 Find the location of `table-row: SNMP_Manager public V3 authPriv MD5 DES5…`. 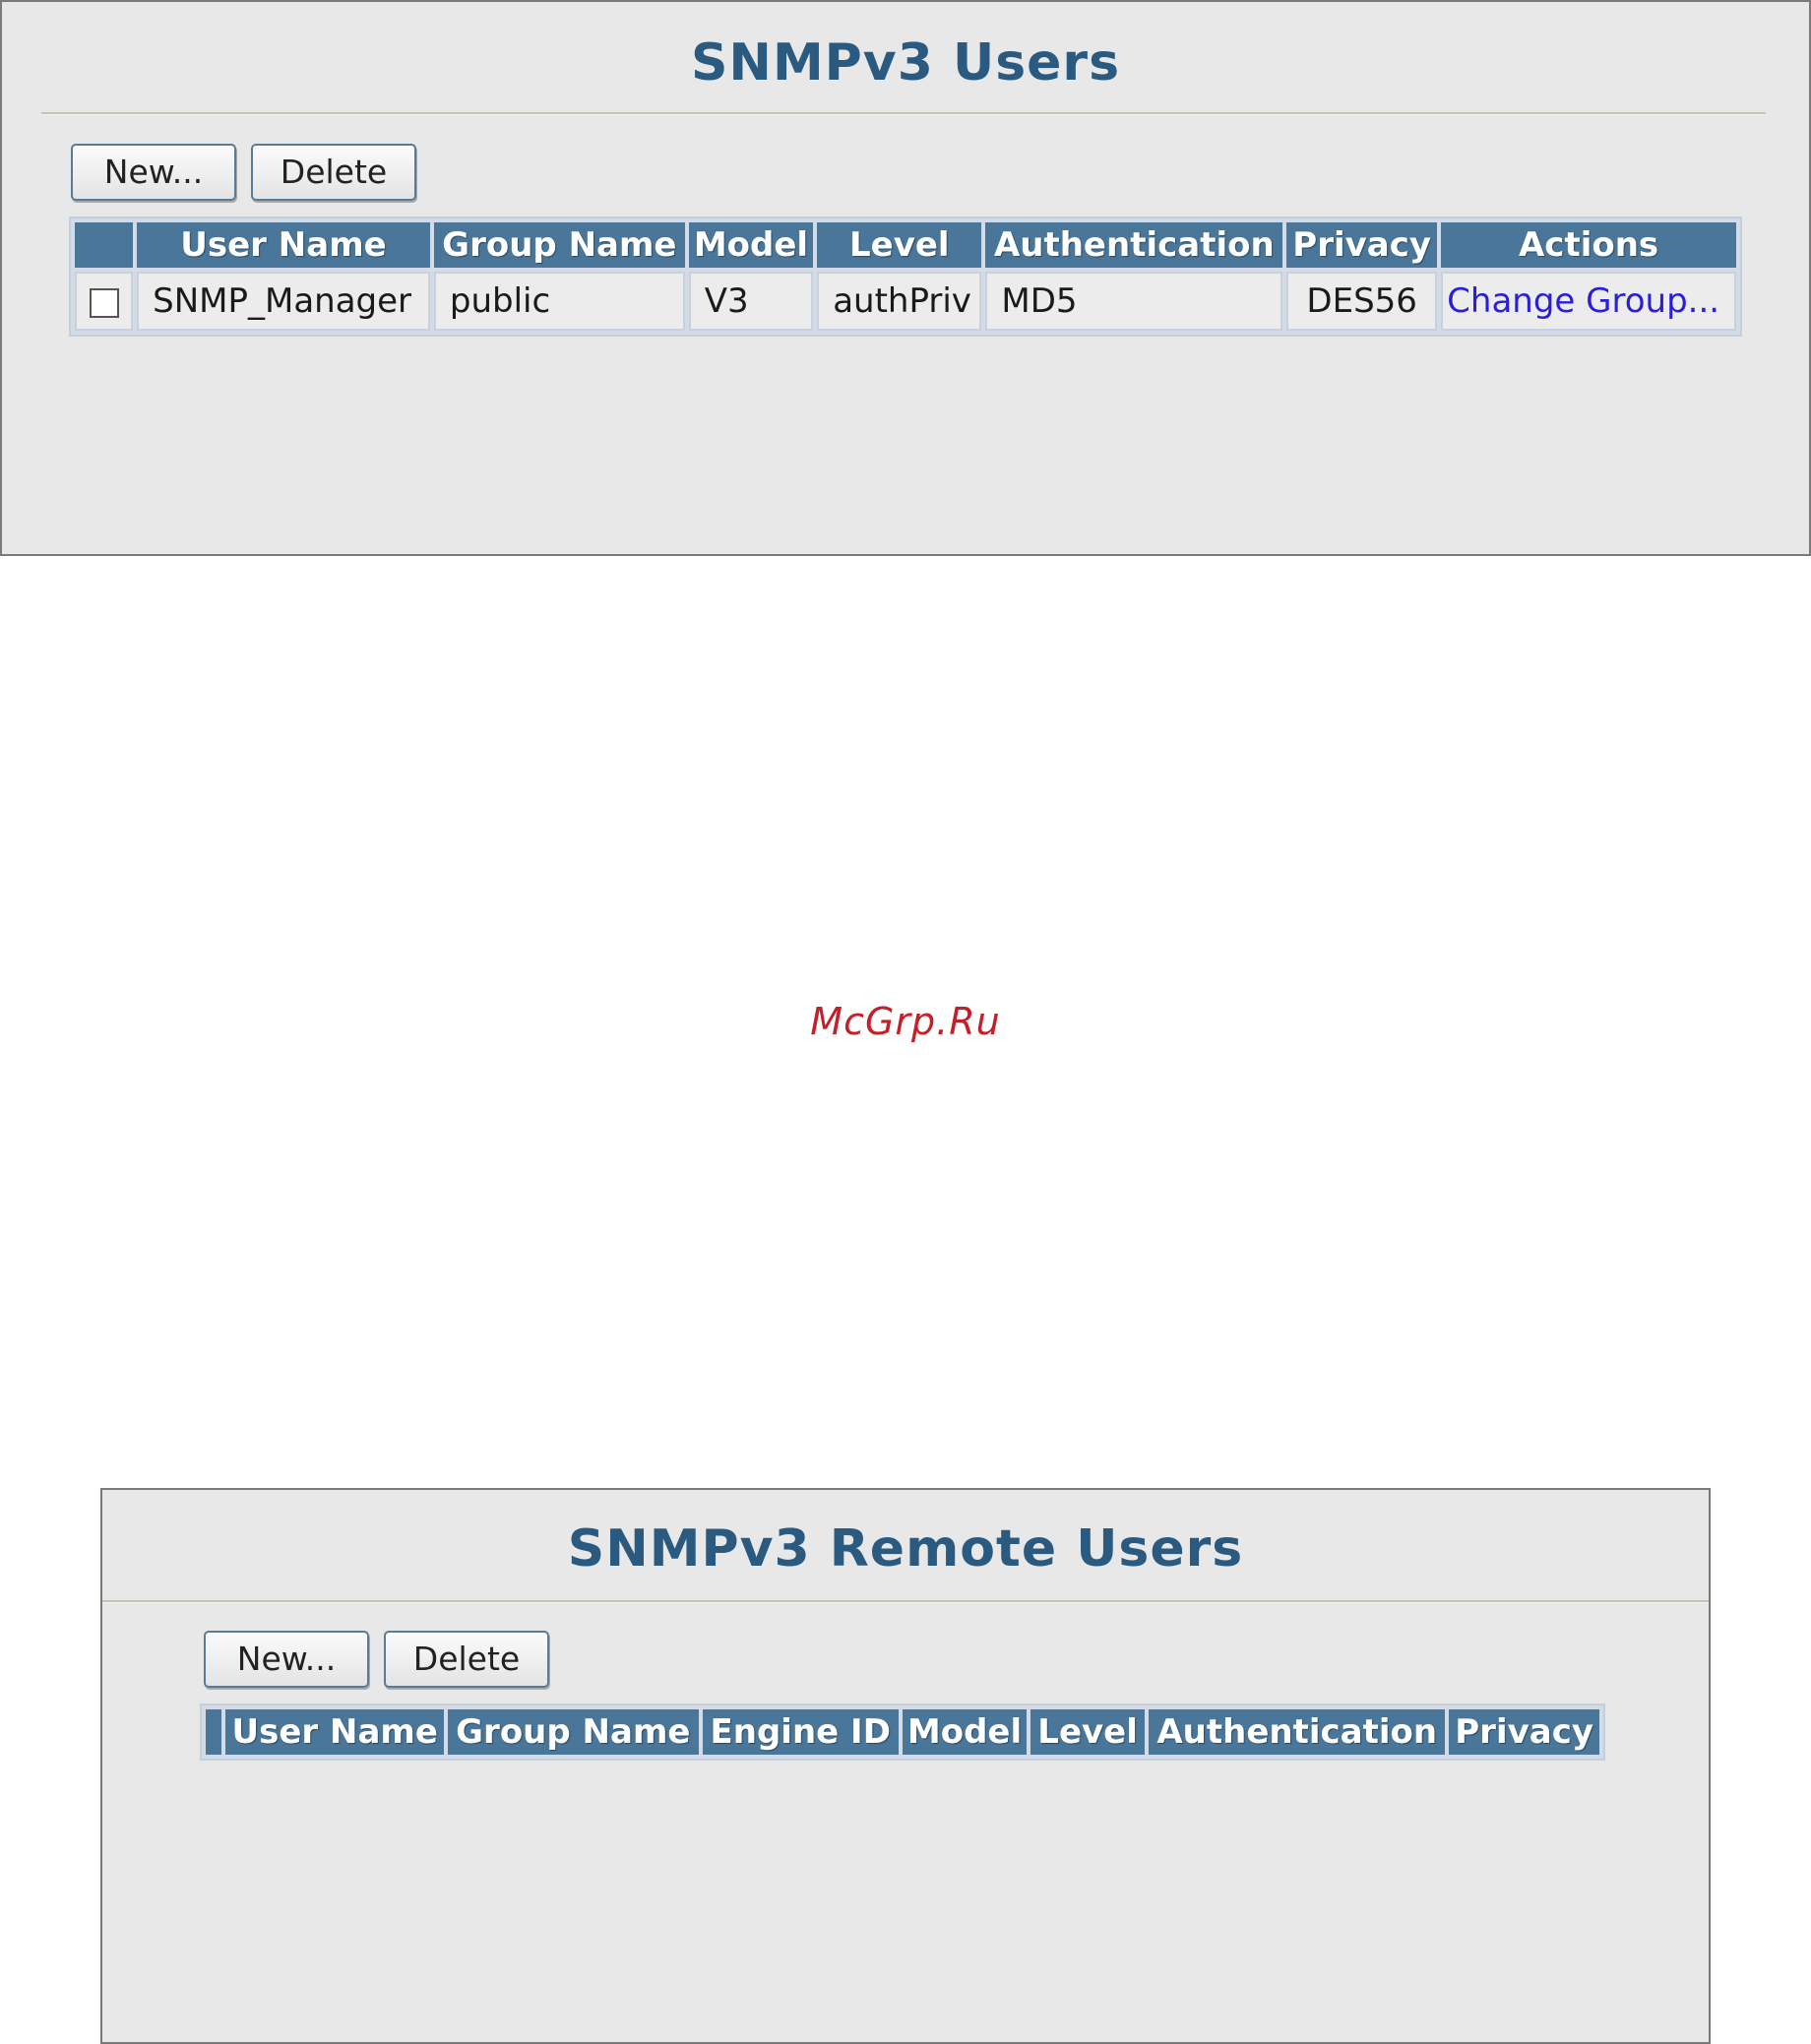

table-row: SNMP_Manager public V3 authPriv MD5 DES5… is located at coordinates (905, 301).